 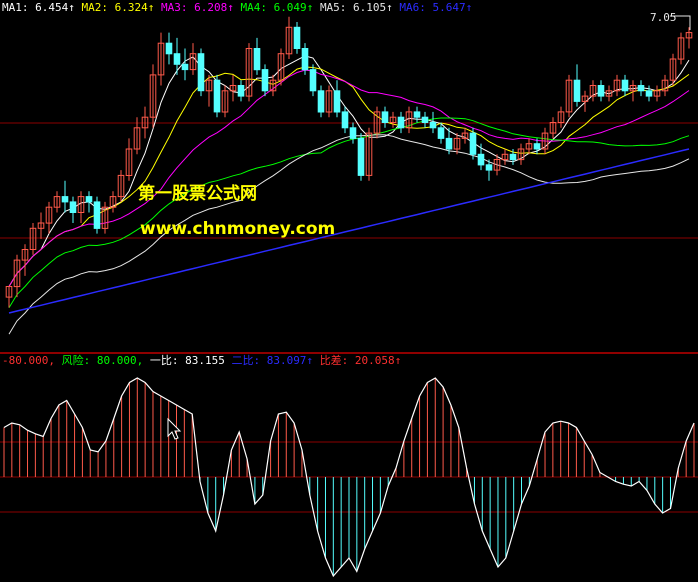 I want to click on price-high-label: 7.05, so click(x=663, y=17).